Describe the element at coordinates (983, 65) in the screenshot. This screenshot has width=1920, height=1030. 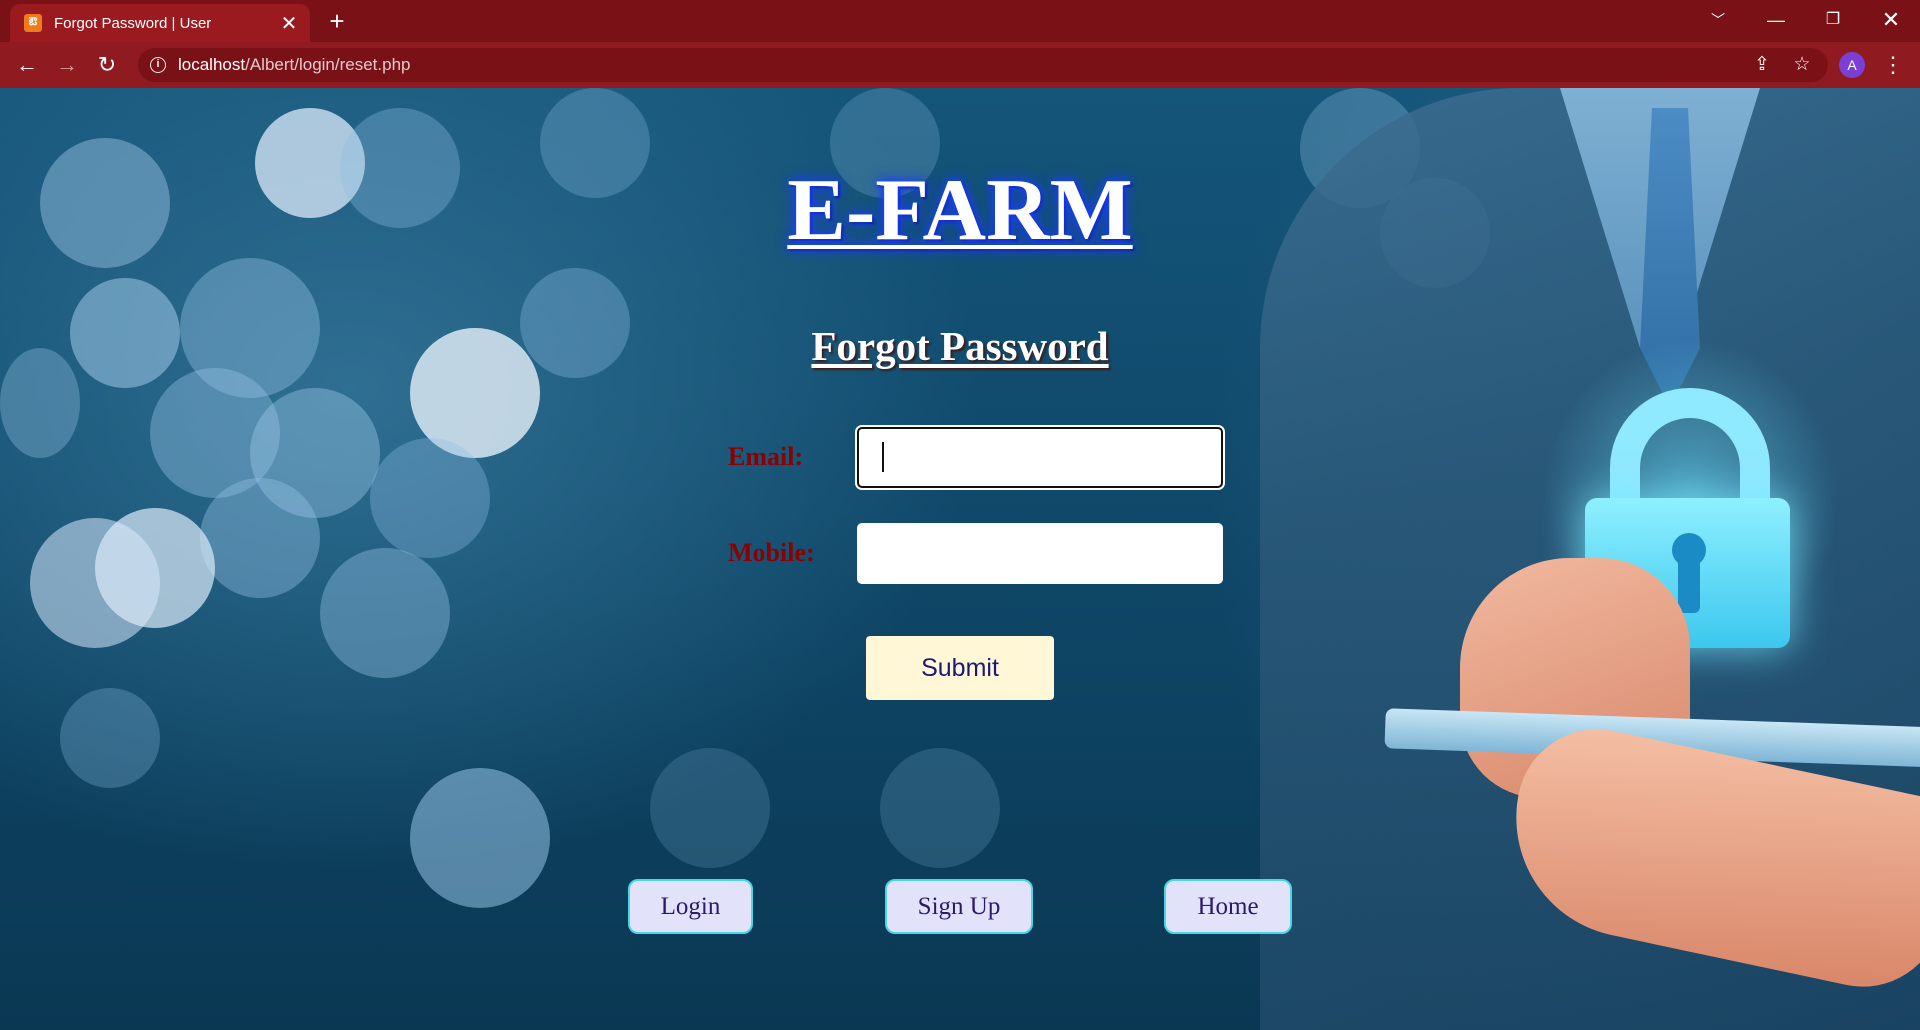
I see `address-bar: i localhost/Albert/login/reset.php` at that location.